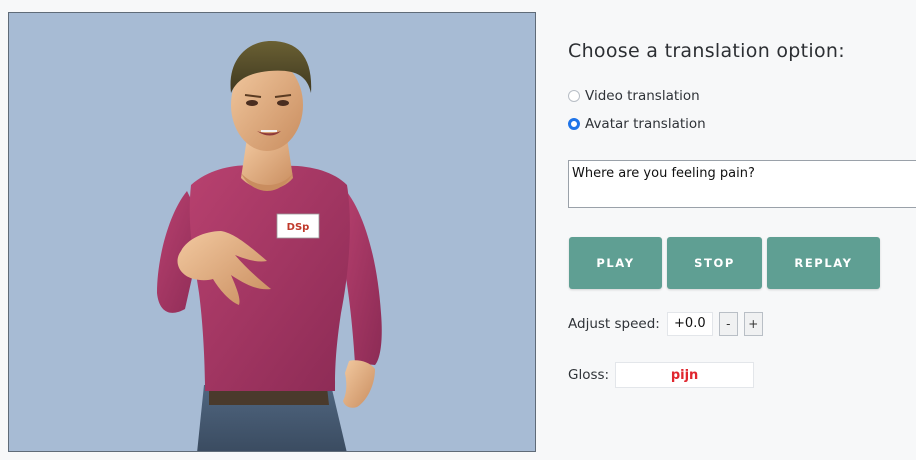  I want to click on speed-increase-button: +, so click(753, 323).